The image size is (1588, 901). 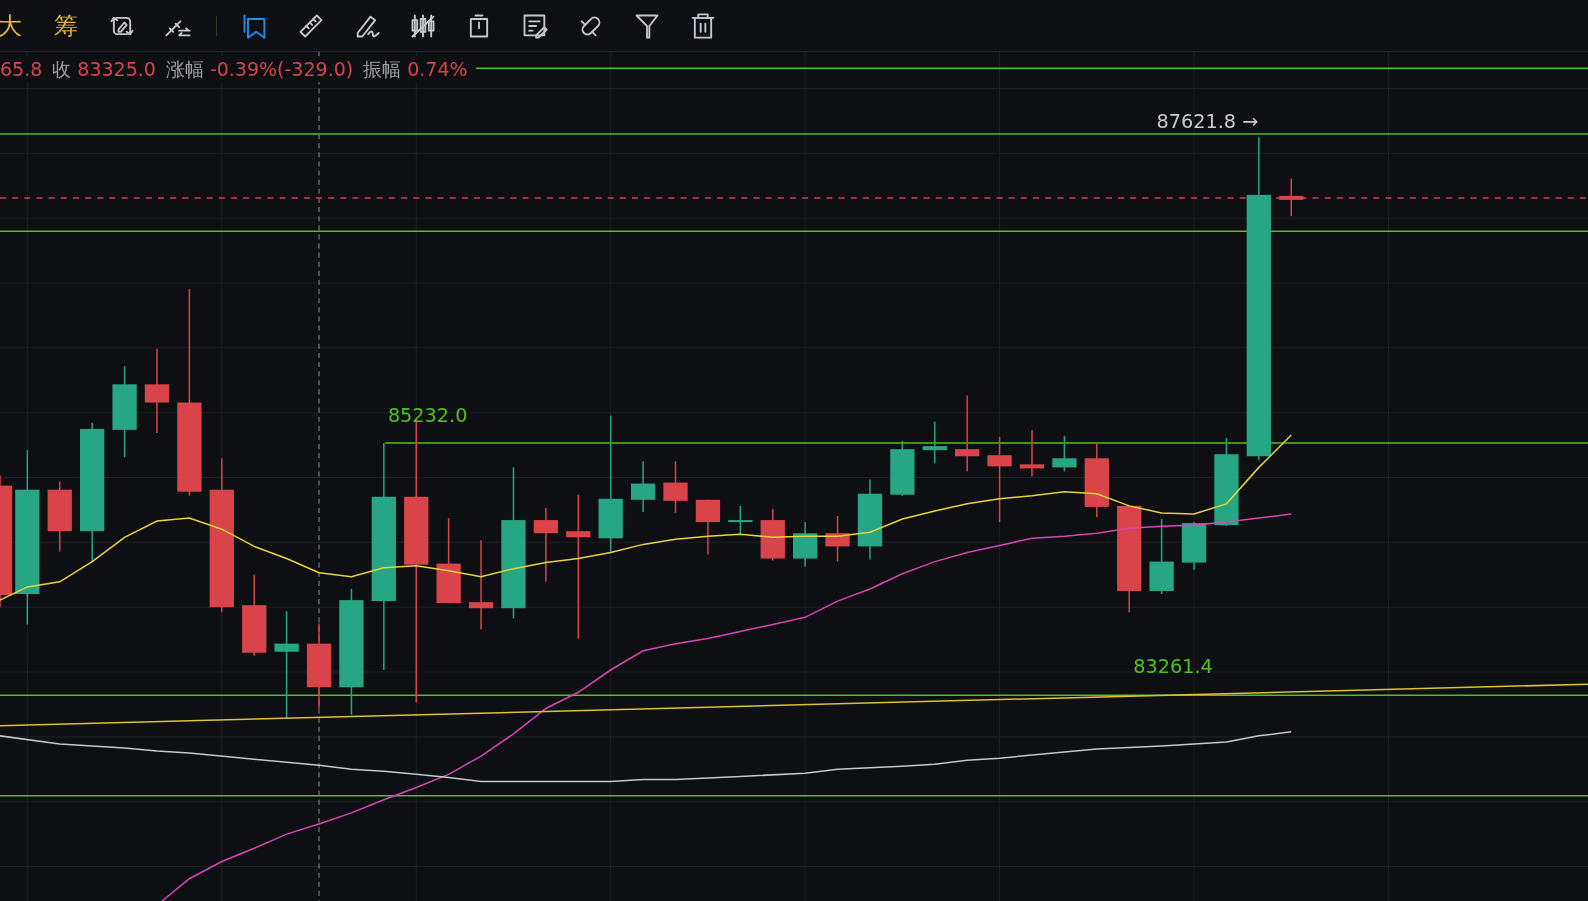 What do you see at coordinates (382, 69) in the screenshot?
I see `field-label: 振幅` at bounding box center [382, 69].